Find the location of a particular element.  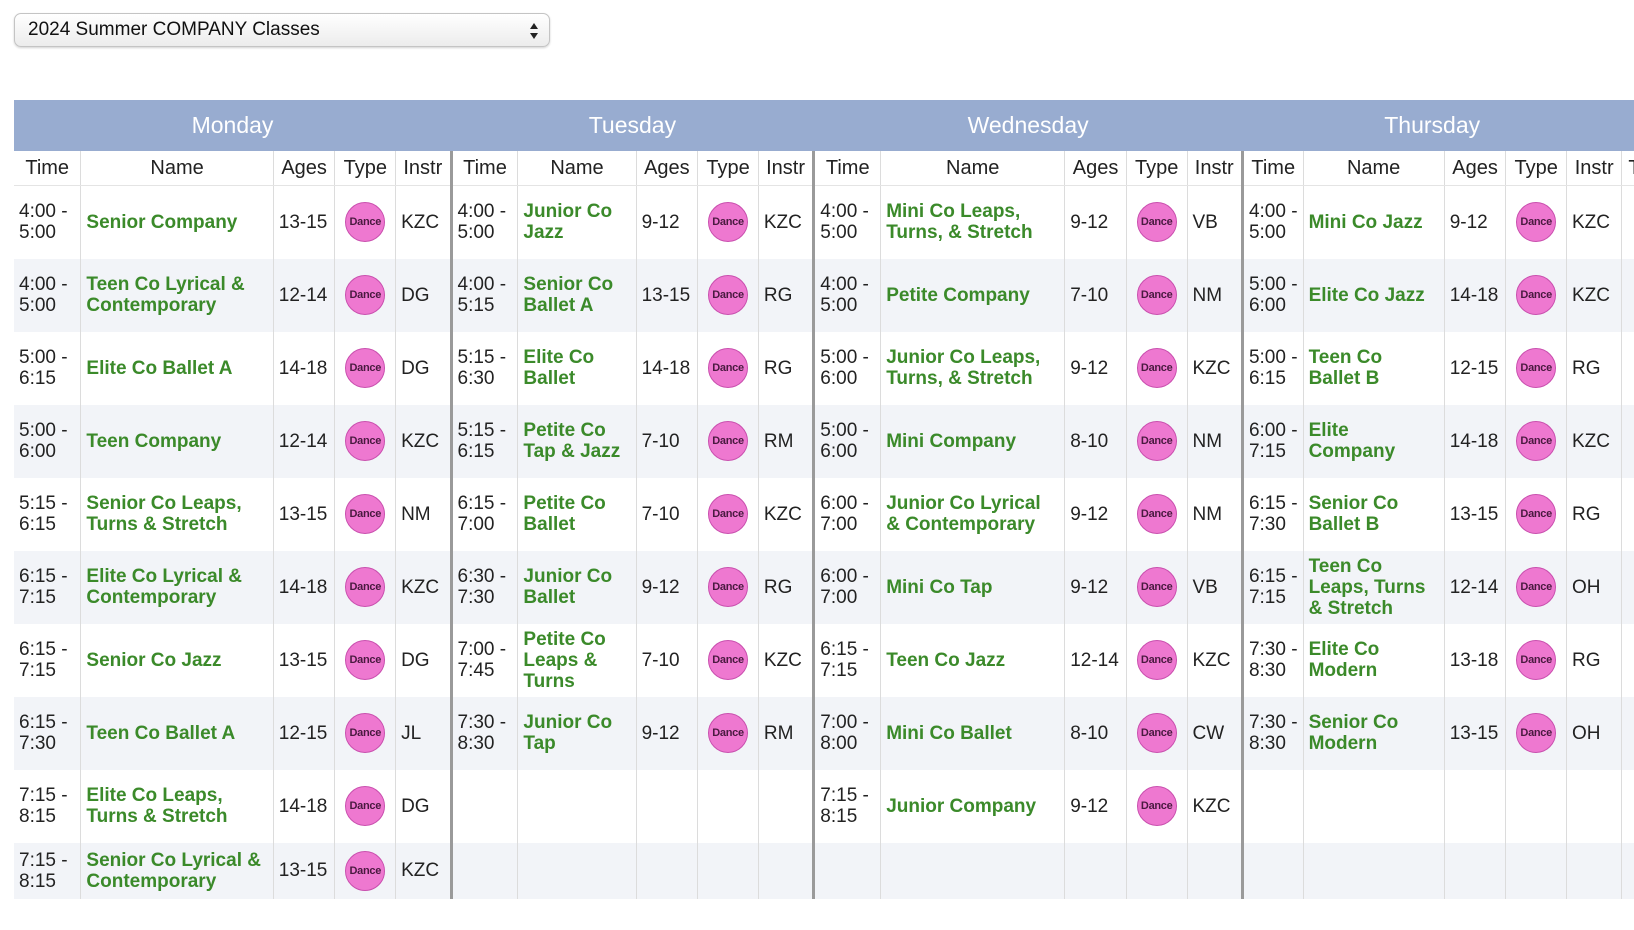

class-name: Teen Co Ballet B is located at coordinates (1374, 368).